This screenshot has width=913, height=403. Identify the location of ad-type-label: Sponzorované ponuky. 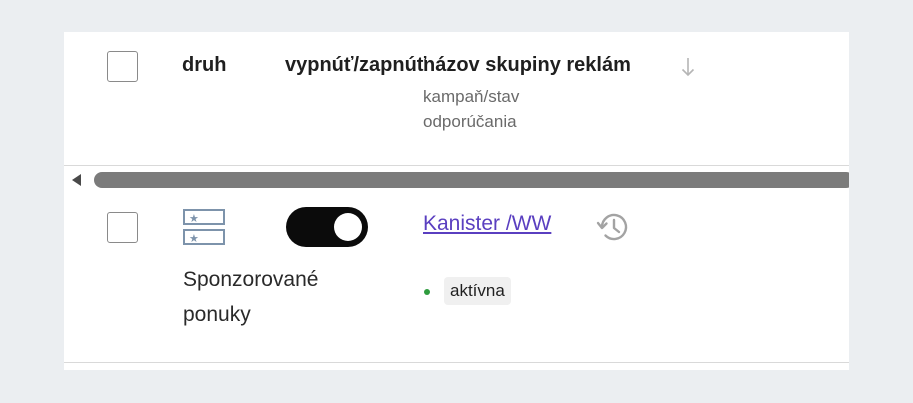
(251, 297).